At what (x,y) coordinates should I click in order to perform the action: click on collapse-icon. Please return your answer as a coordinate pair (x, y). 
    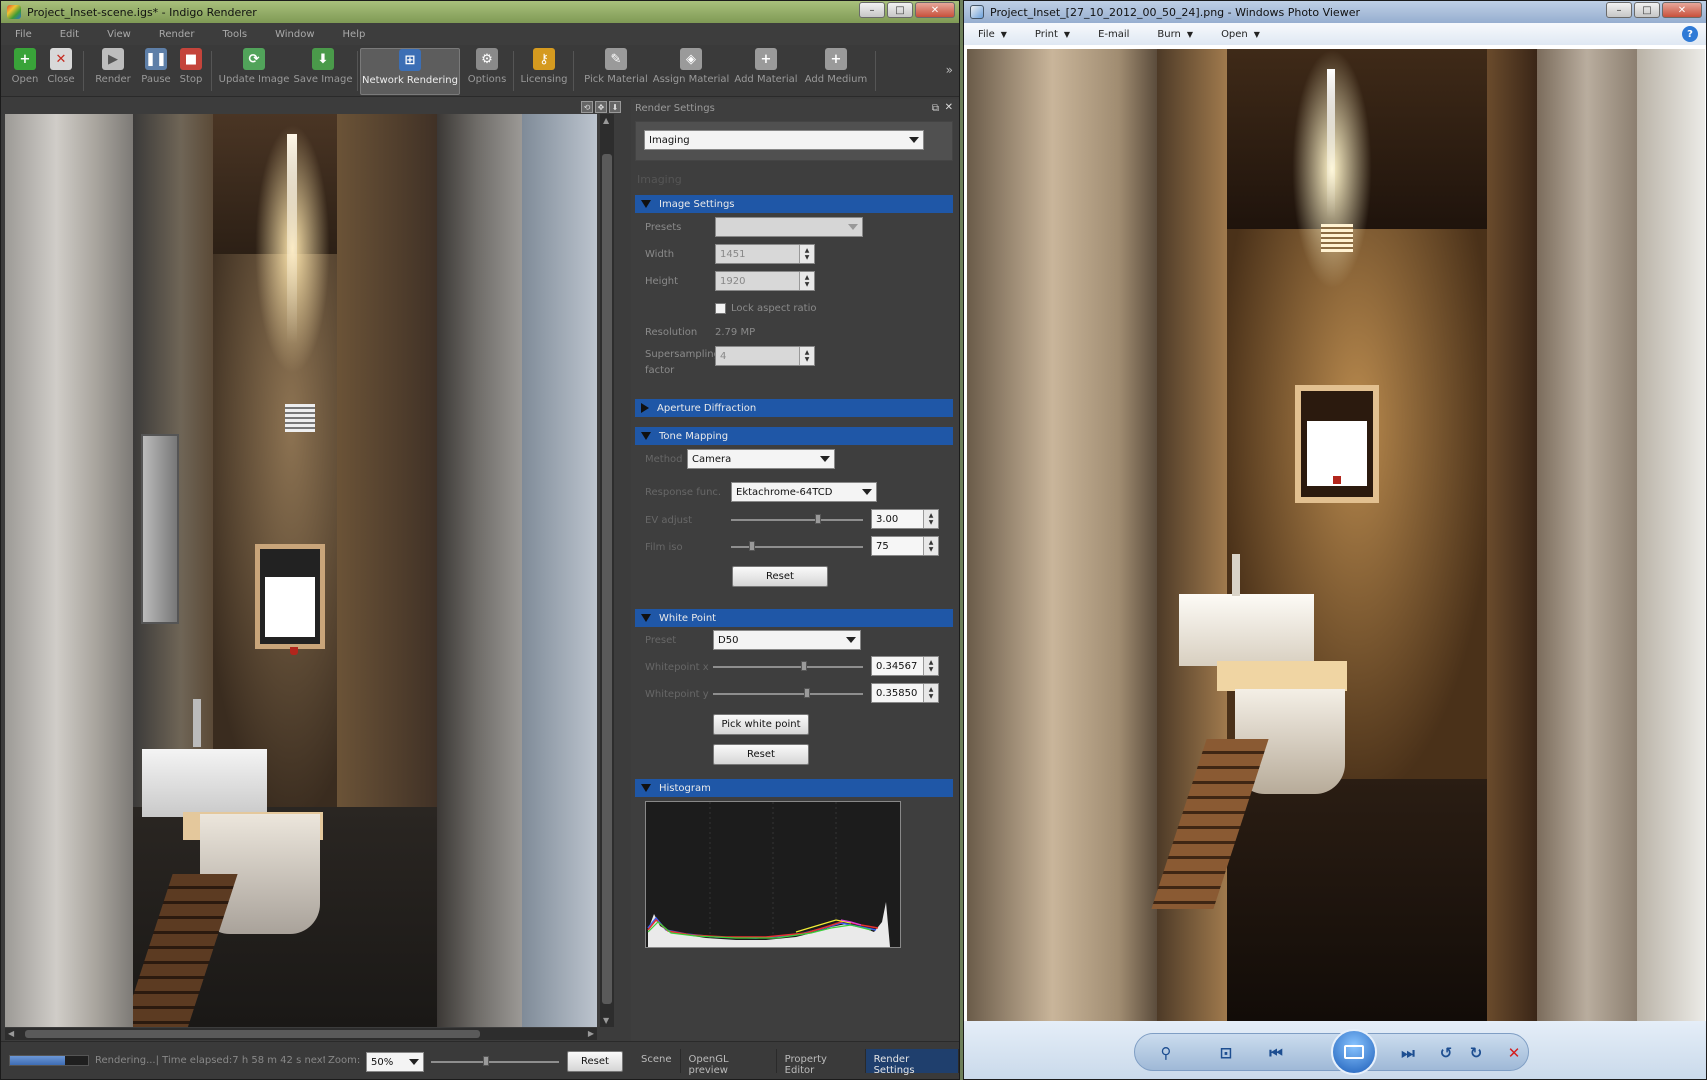
    Looking at the image, I should click on (646, 788).